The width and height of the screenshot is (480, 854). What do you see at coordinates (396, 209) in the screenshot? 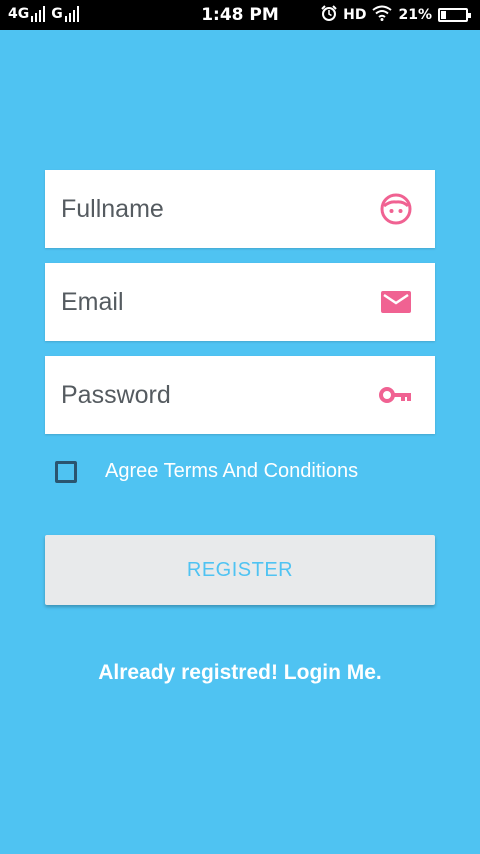
I see `face-icon` at bounding box center [396, 209].